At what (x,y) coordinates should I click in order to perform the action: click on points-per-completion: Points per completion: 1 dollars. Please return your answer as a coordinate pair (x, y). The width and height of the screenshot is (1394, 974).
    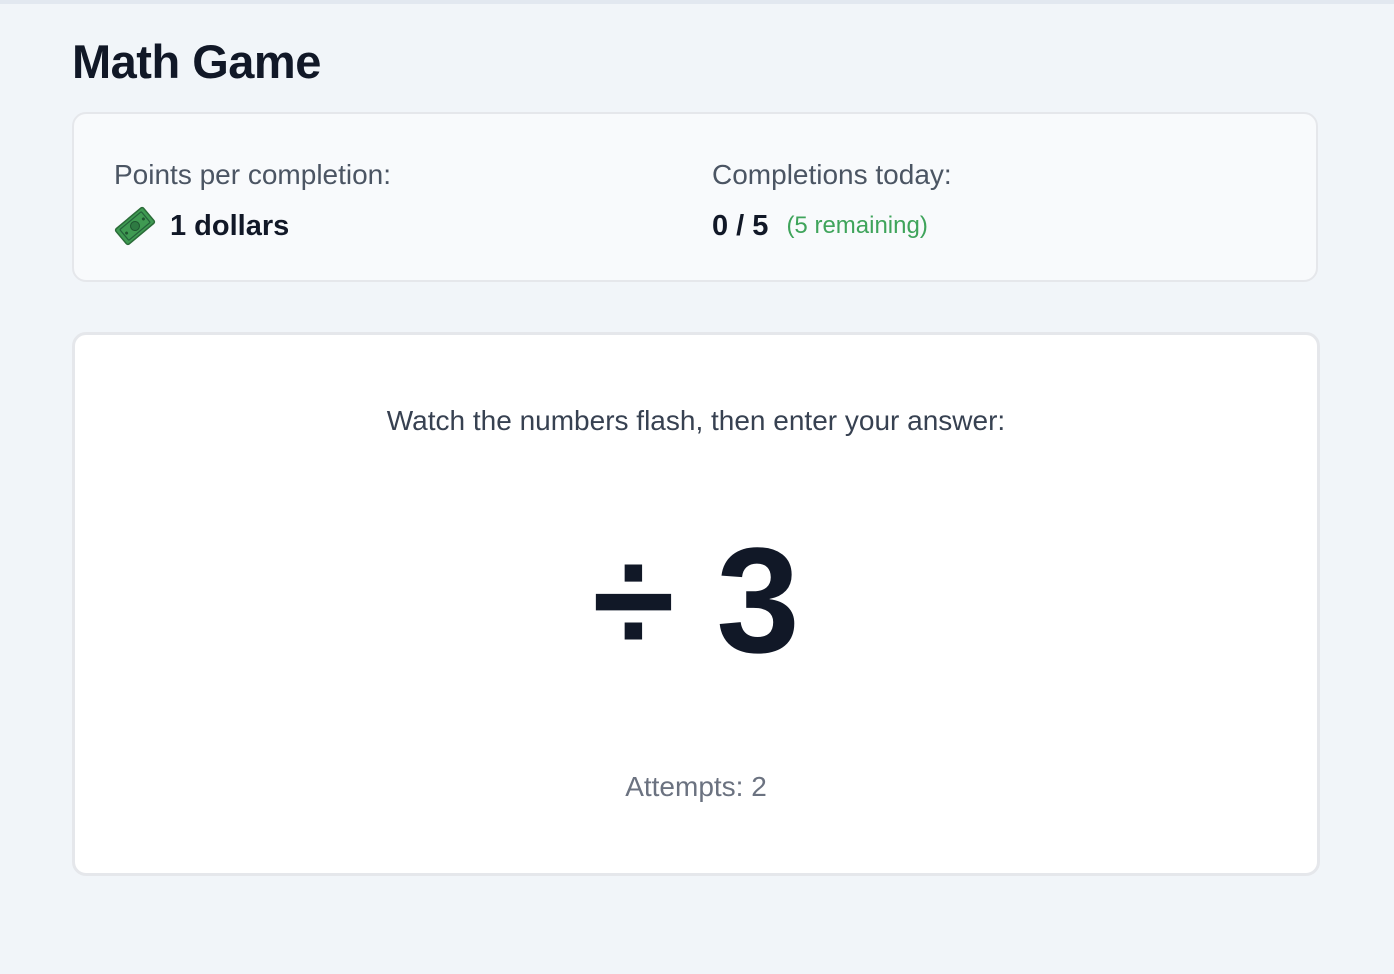
    Looking at the image, I should click on (252, 202).